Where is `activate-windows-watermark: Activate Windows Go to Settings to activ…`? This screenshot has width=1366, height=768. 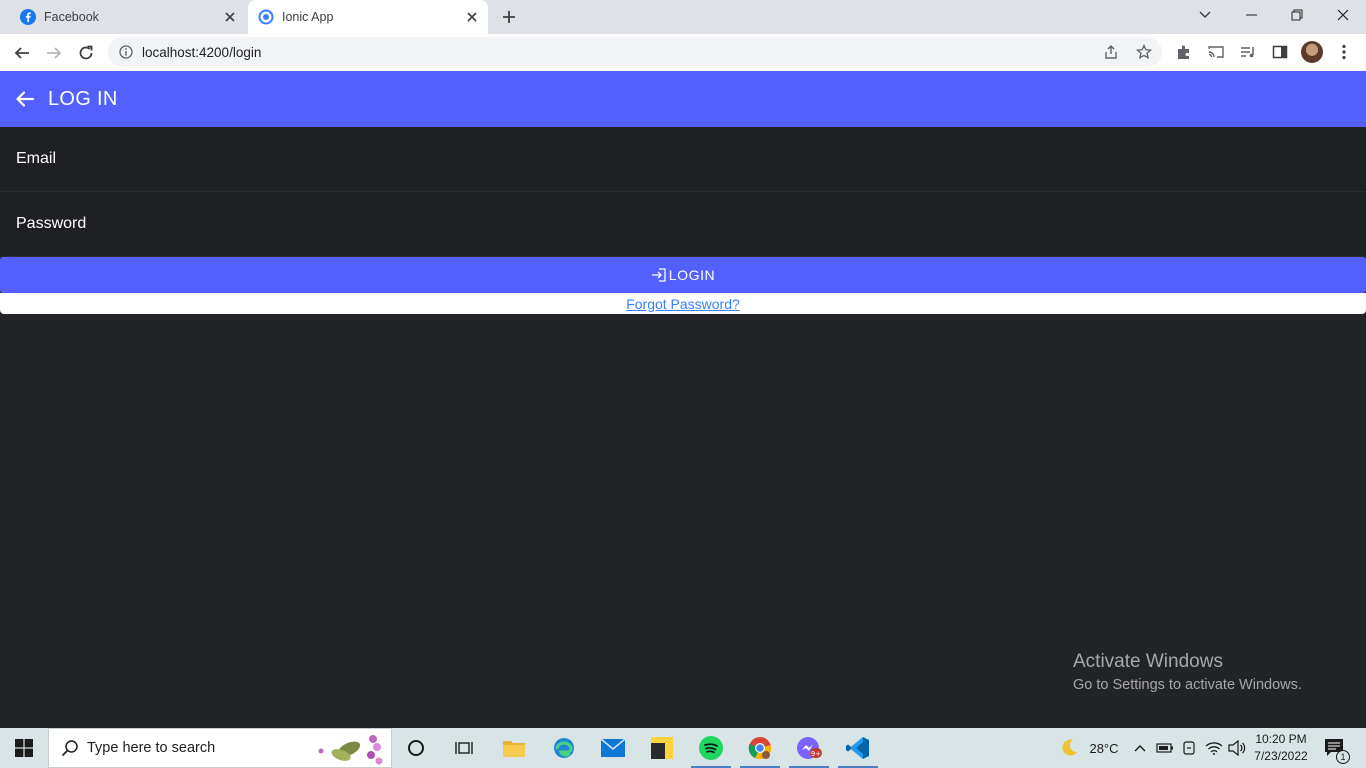 activate-windows-watermark: Activate Windows Go to Settings to activ… is located at coordinates (1187, 672).